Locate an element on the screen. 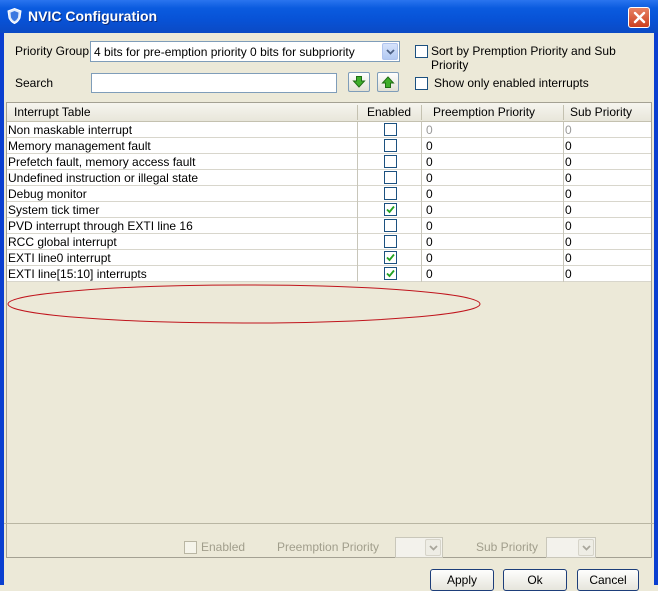 The height and width of the screenshot is (591, 658). arrow-down-icon is located at coordinates (359, 82).